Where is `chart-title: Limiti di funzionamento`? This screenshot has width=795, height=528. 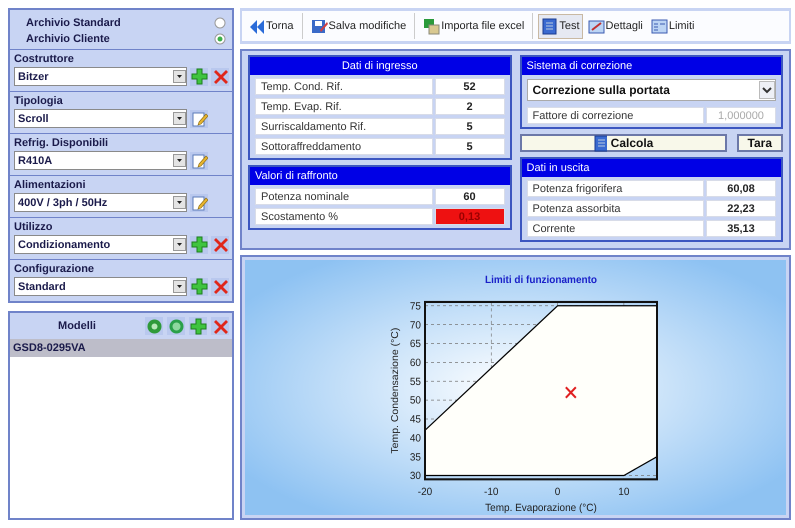
chart-title: Limiti di funzionamento is located at coordinates (541, 280).